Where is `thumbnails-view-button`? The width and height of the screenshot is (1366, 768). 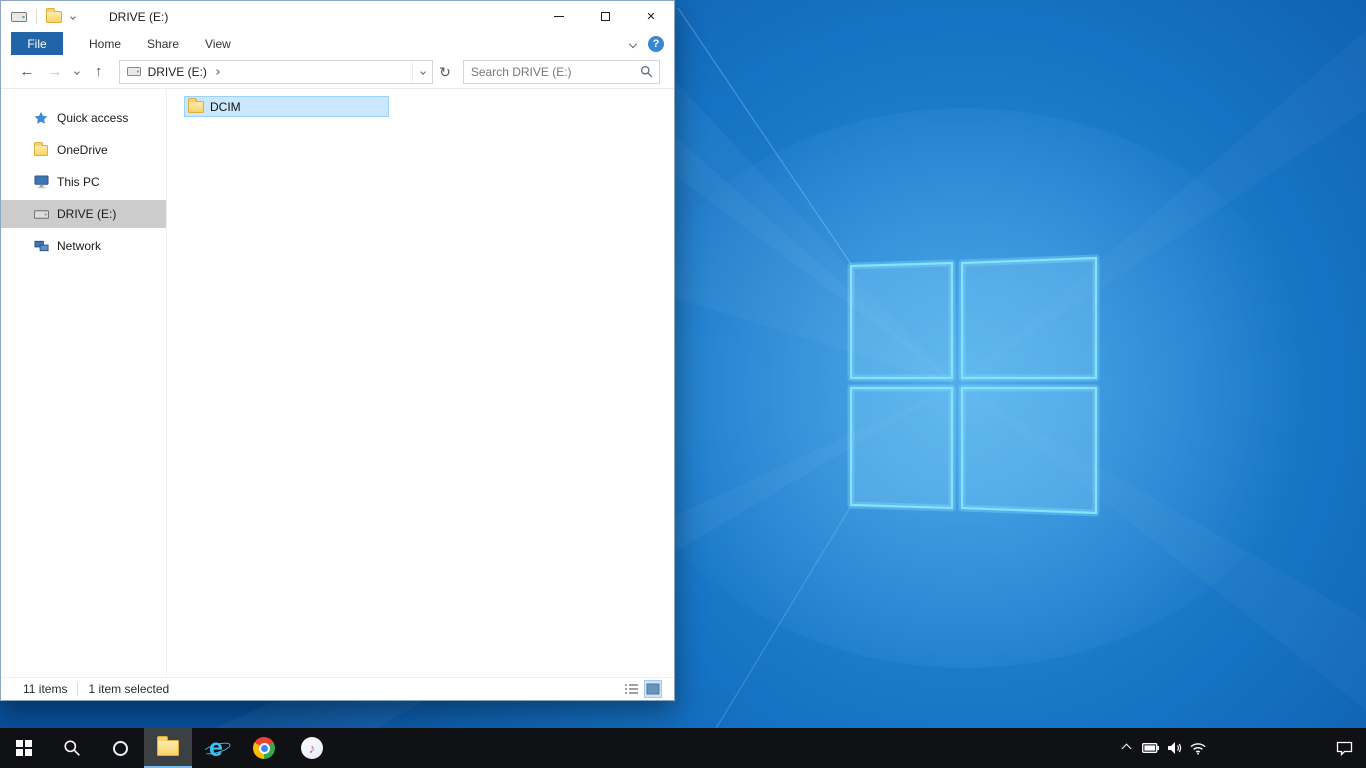
thumbnails-view-button is located at coordinates (653, 689).